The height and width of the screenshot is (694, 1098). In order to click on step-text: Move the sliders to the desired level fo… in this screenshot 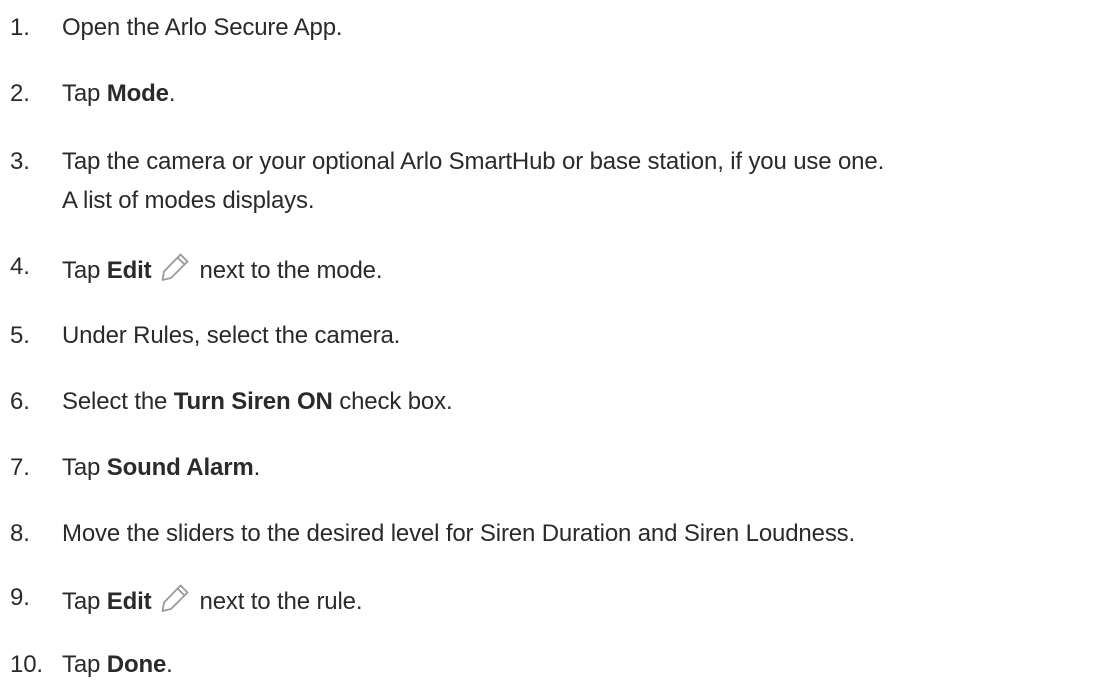, I will do `click(459, 533)`.